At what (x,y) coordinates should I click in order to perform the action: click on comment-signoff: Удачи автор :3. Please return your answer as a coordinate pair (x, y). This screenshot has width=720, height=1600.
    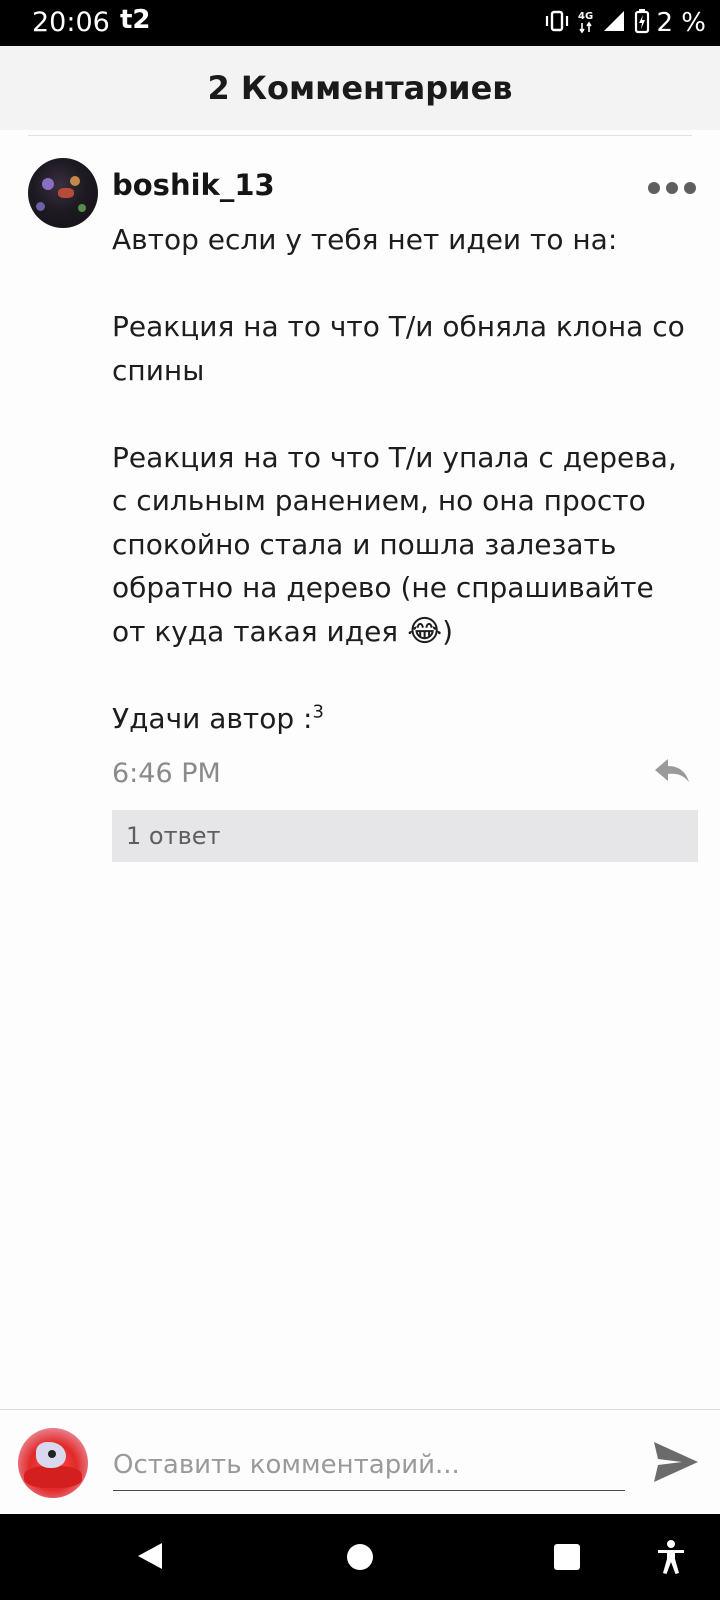
    Looking at the image, I should click on (402, 719).